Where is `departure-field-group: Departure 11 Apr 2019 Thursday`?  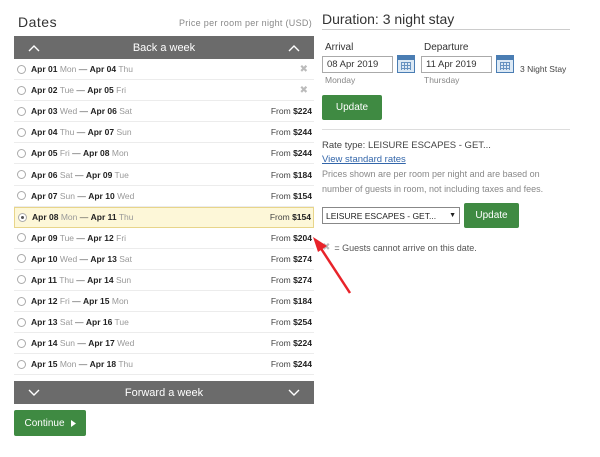
departure-field-group: Departure 11 Apr 2019 Thursday is located at coordinates (467, 63).